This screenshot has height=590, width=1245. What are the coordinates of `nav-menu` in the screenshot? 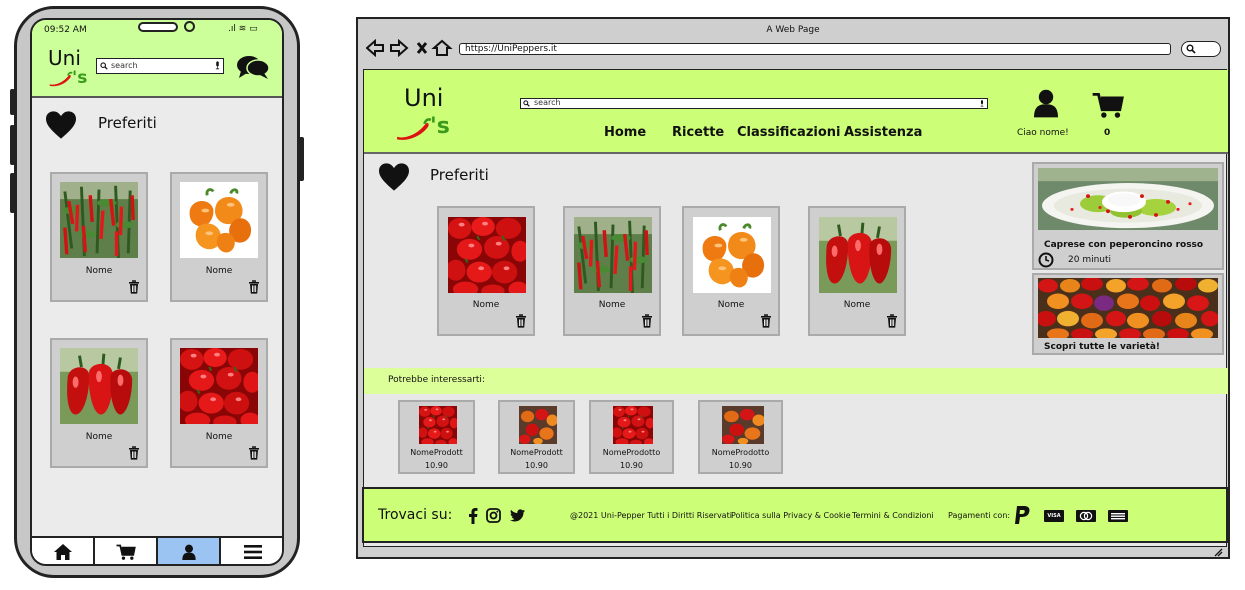 It's located at (251, 551).